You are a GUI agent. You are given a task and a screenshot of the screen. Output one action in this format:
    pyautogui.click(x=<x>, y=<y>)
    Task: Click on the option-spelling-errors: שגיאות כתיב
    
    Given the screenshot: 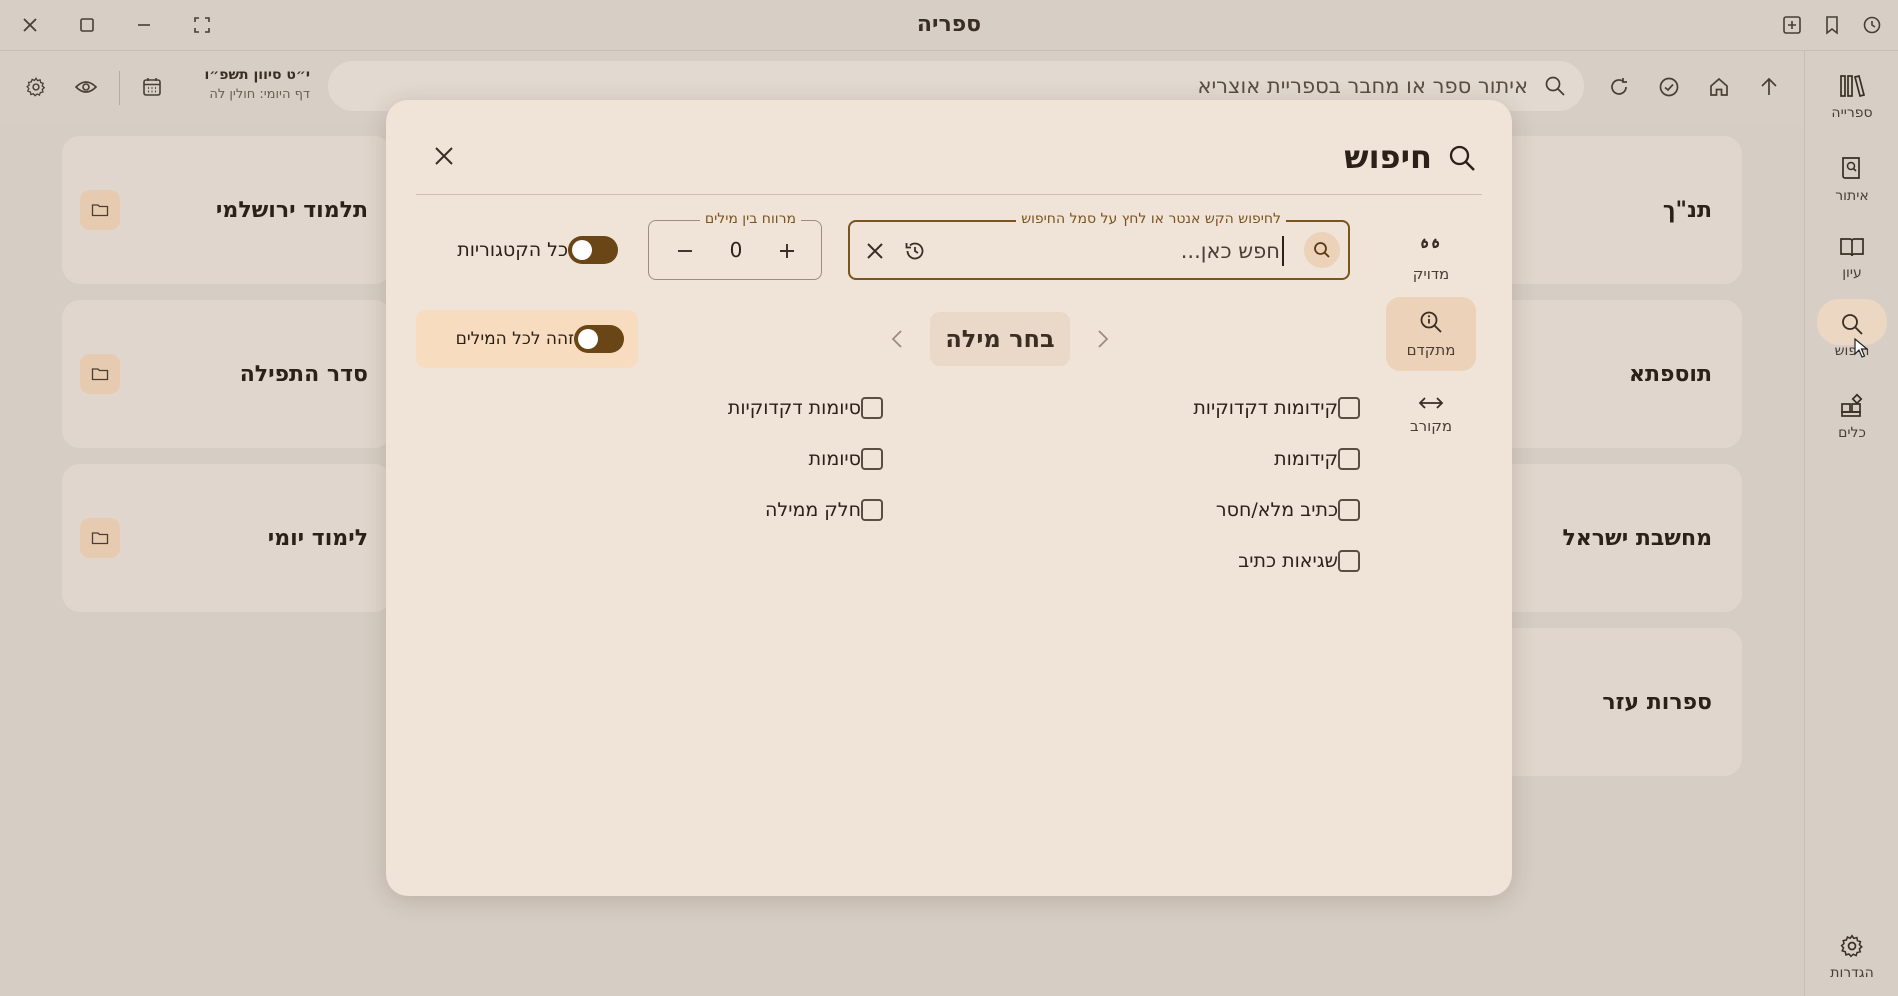 What is the action you would take?
    pyautogui.click(x=1293, y=561)
    